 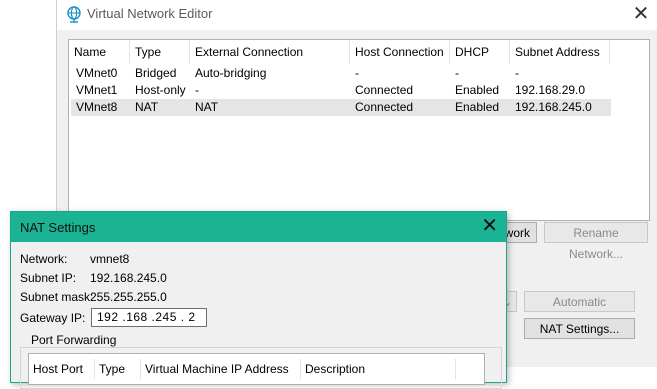 I want to click on window-title: Virtual Network Editor, so click(x=150, y=13).